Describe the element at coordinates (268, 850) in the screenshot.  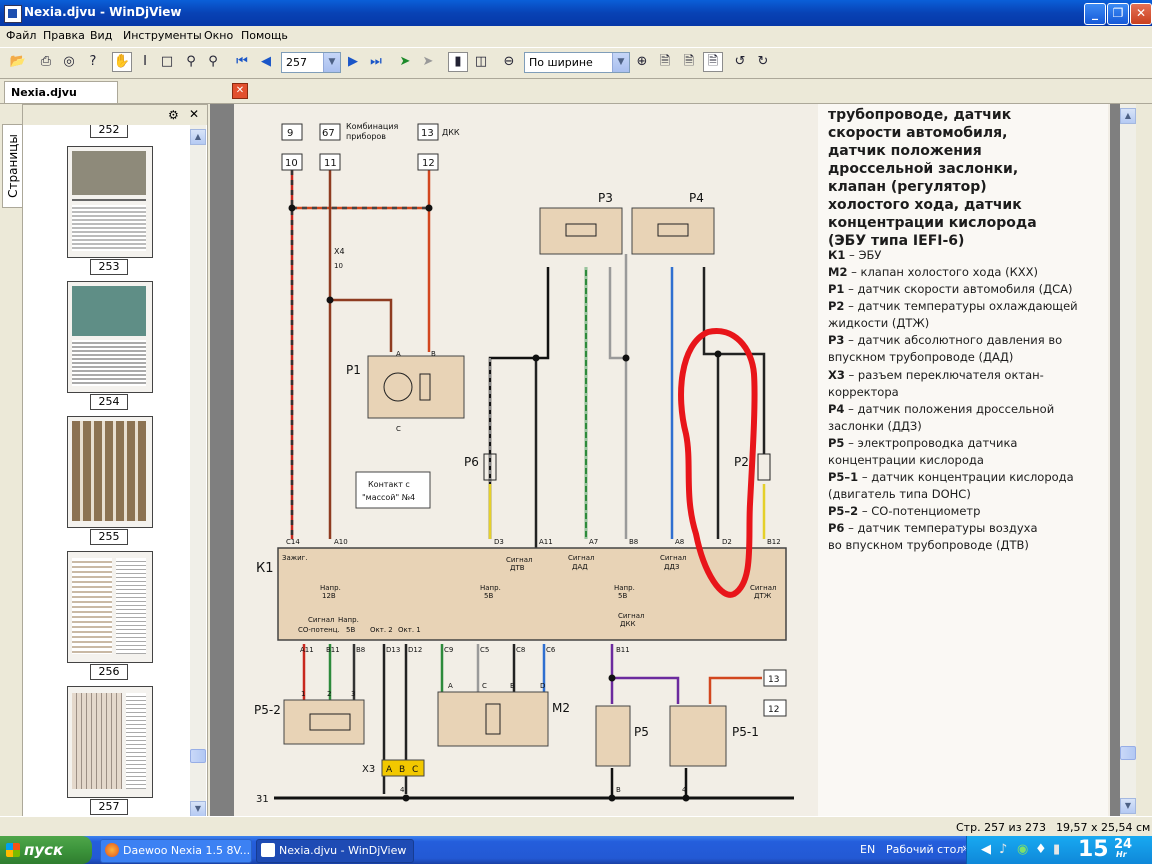
I see `windjview-icon` at that location.